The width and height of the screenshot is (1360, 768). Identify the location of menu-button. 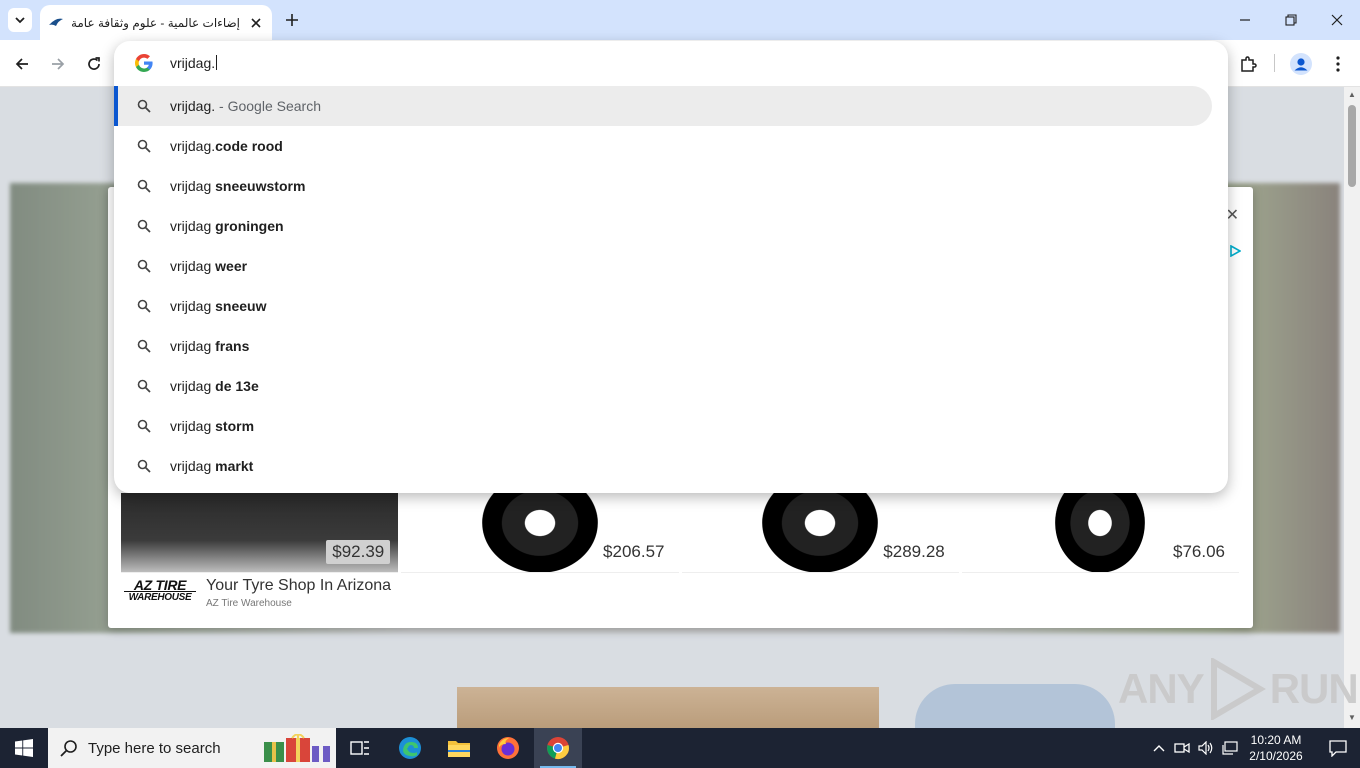
(1338, 64).